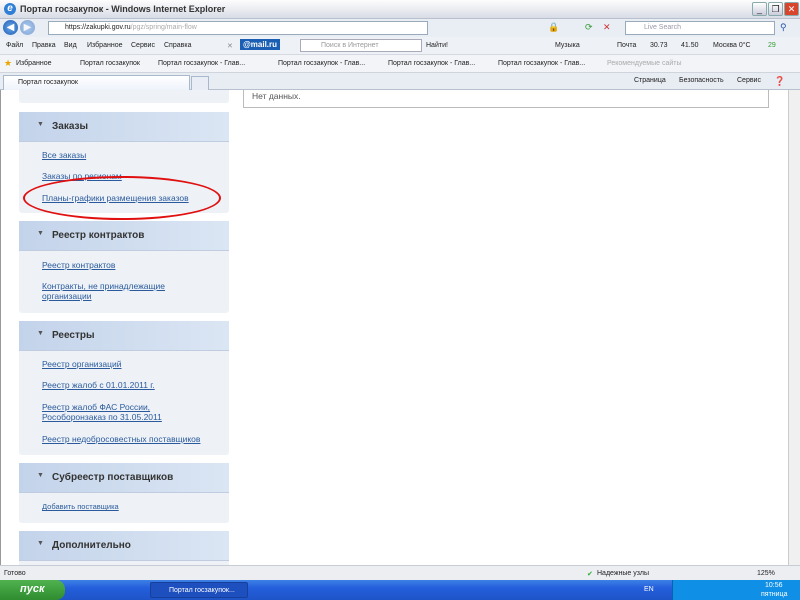 The width and height of the screenshot is (800, 600). I want to click on panel-title: Субреестр поставщиков, so click(113, 477).